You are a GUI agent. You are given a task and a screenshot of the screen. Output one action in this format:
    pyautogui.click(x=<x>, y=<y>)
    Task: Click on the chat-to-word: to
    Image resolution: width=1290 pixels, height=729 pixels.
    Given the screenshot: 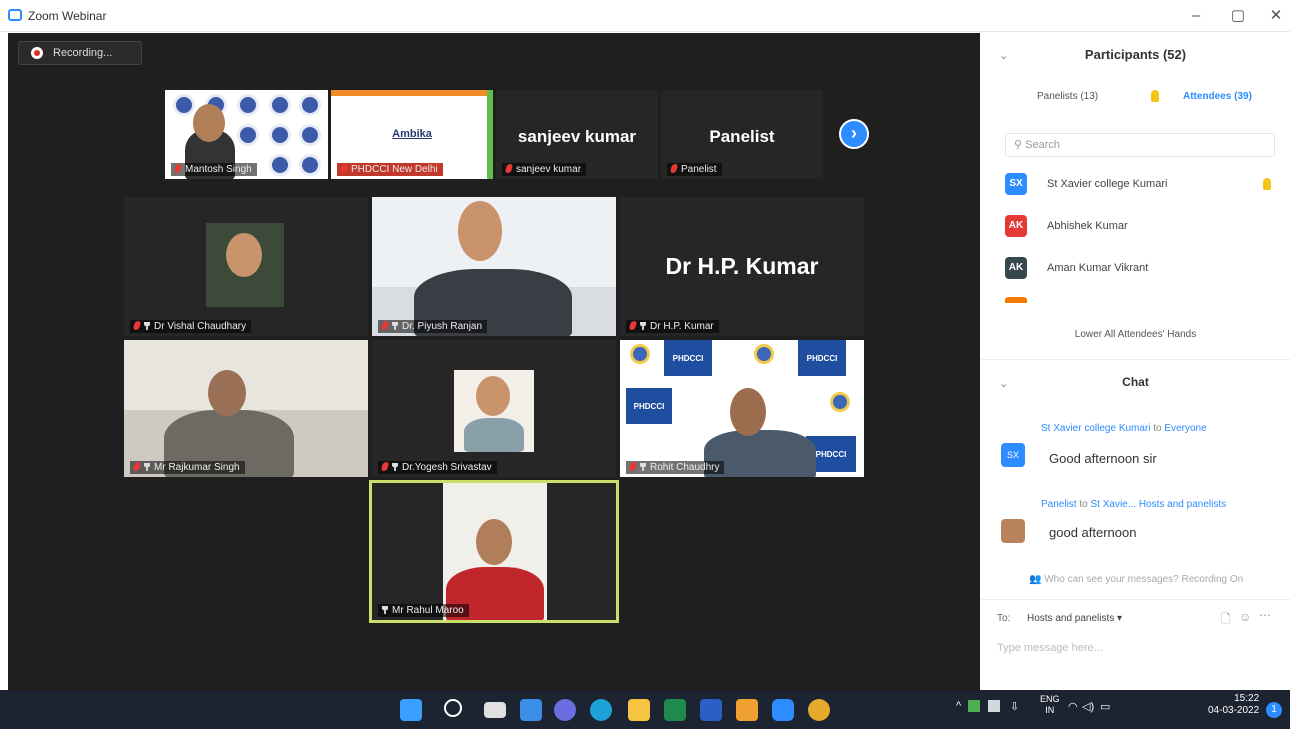 What is the action you would take?
    pyautogui.click(x=1083, y=504)
    